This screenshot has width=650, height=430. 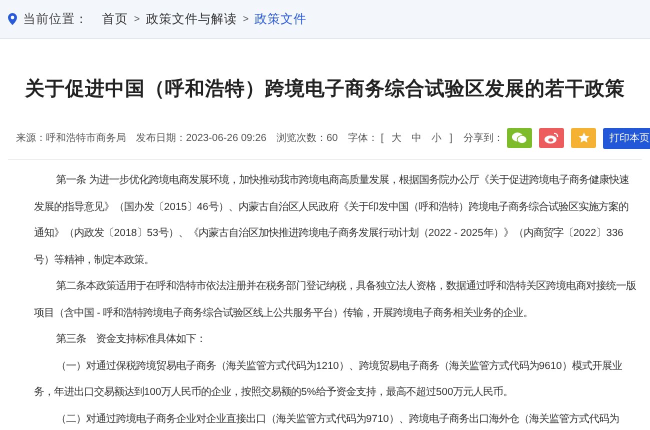 What do you see at coordinates (307, 138) in the screenshot?
I see `view-count: 浏览次数：60` at bounding box center [307, 138].